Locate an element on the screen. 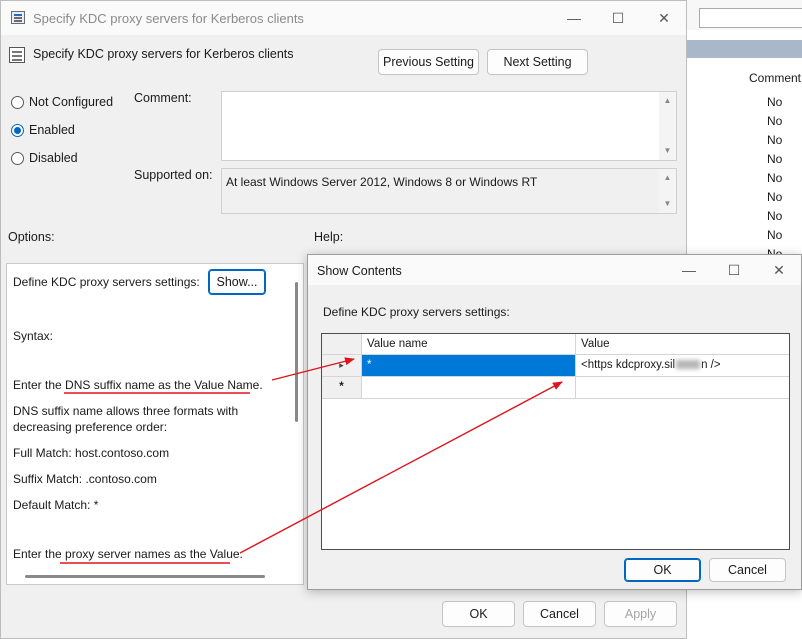 The height and width of the screenshot is (639, 802). default-match-text: Default Match: * is located at coordinates (56, 505).